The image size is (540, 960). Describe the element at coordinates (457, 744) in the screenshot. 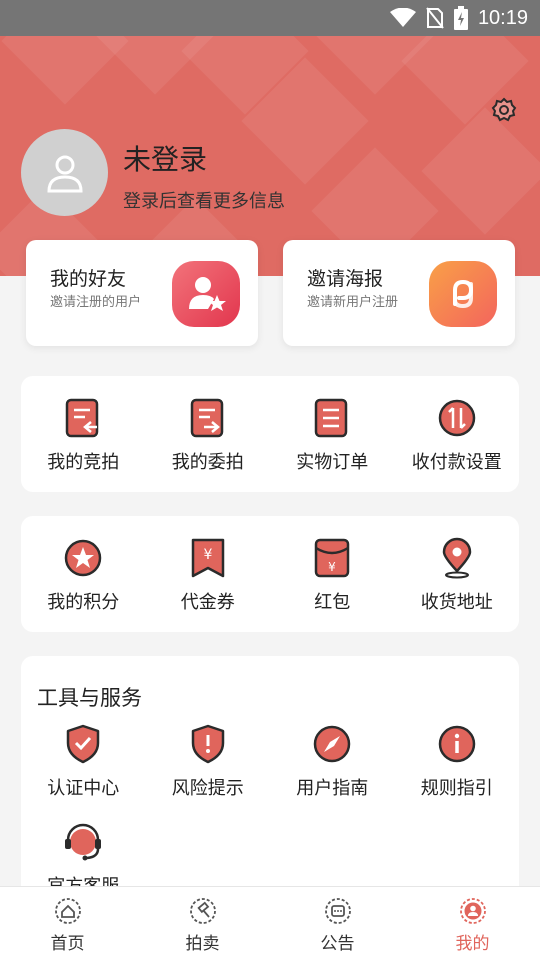

I see `info-icon` at that location.